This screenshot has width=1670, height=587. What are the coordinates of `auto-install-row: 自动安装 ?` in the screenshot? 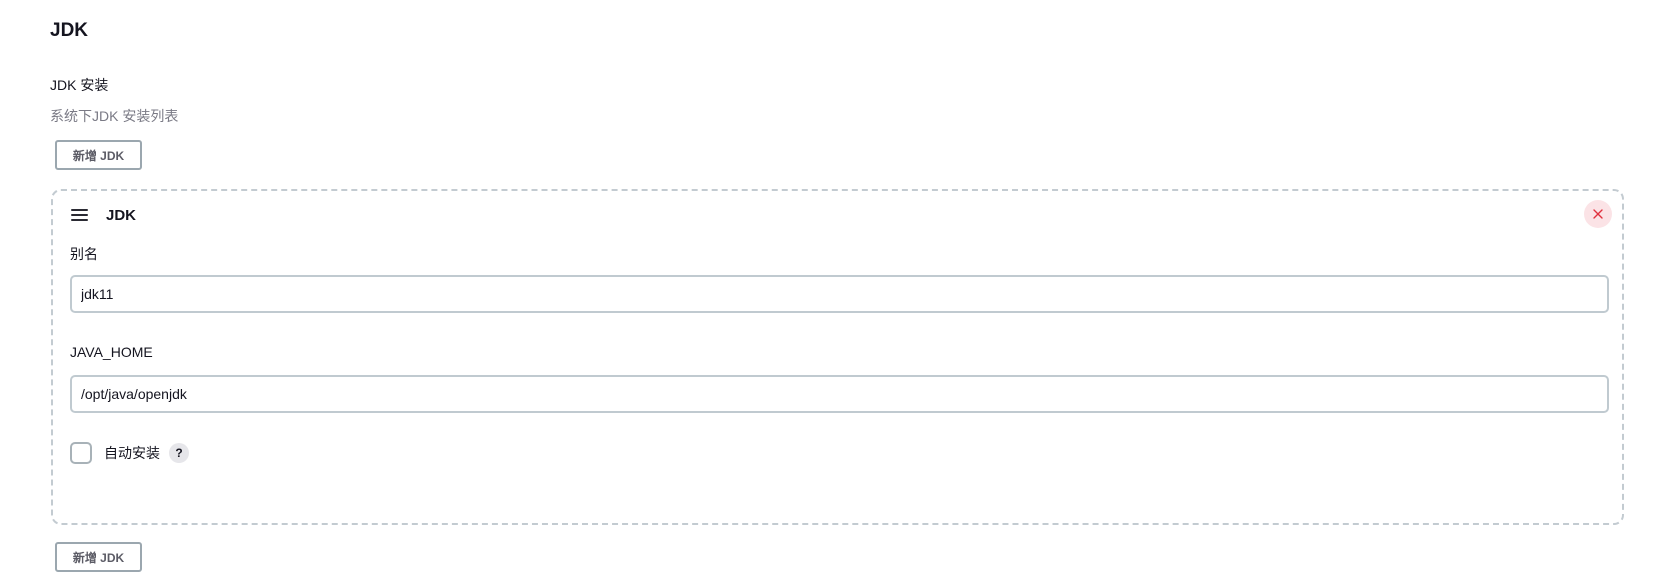 It's located at (129, 453).